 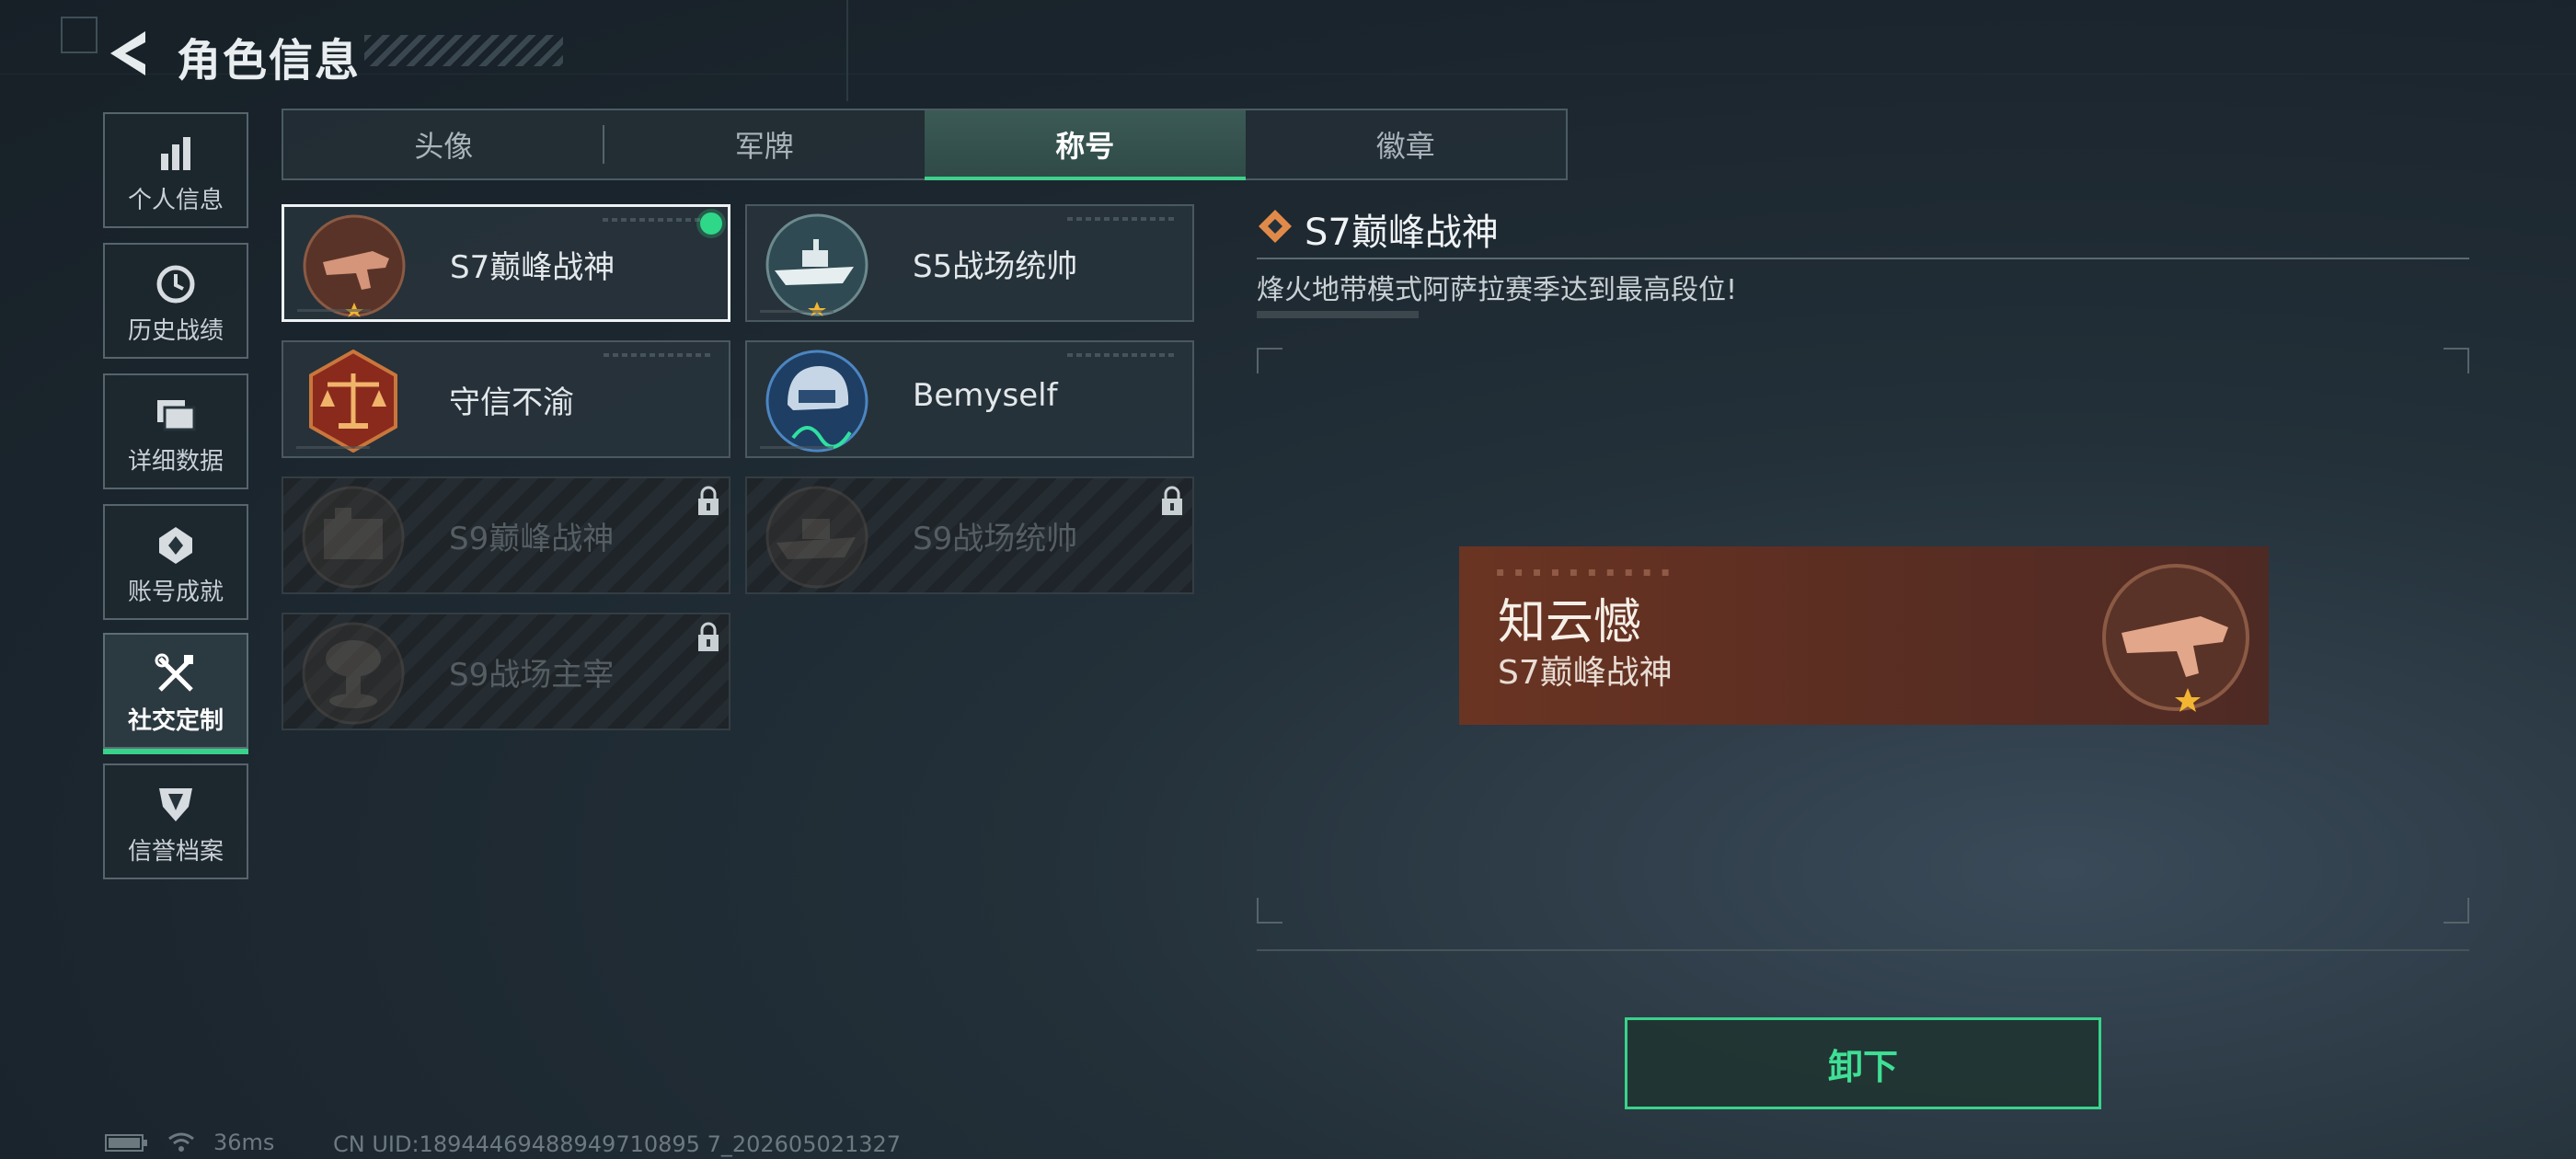 What do you see at coordinates (443, 144) in the screenshot?
I see `tab-avatar: 头像` at bounding box center [443, 144].